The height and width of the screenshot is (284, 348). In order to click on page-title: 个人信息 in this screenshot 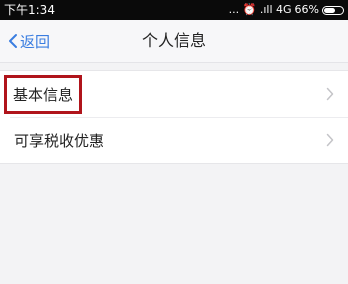, I will do `click(173, 40)`.